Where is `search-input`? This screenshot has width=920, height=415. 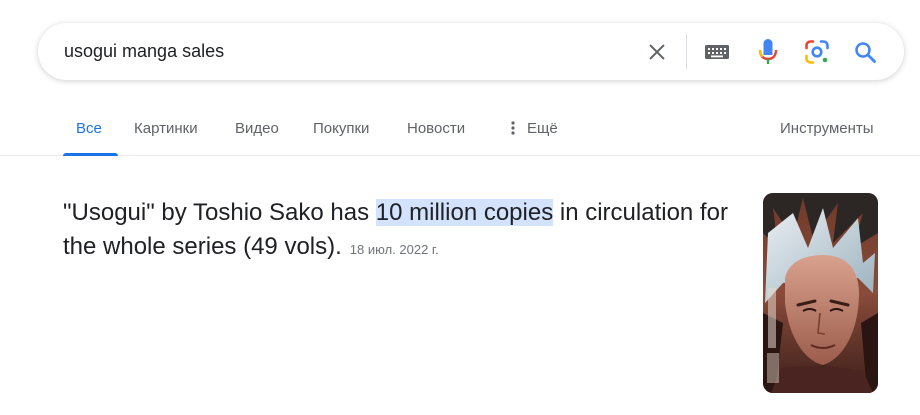 search-input is located at coordinates (344, 51).